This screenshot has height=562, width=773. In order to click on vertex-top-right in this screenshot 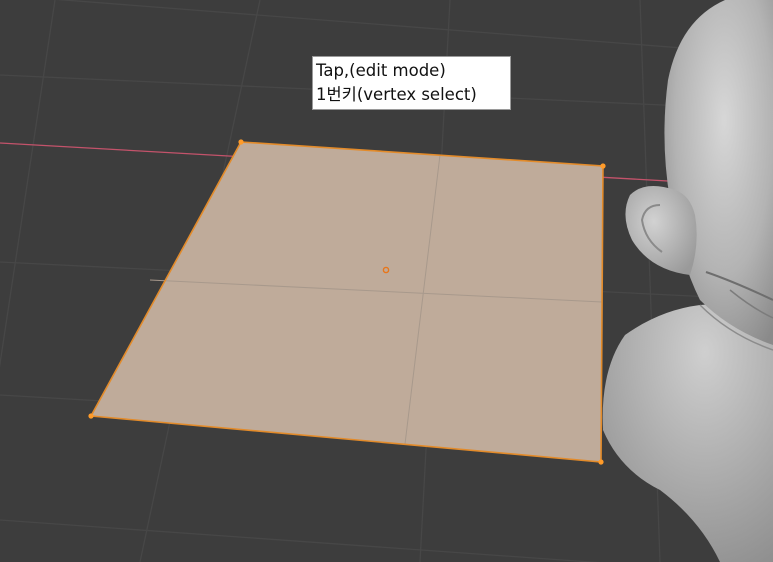, I will do `click(603, 166)`.